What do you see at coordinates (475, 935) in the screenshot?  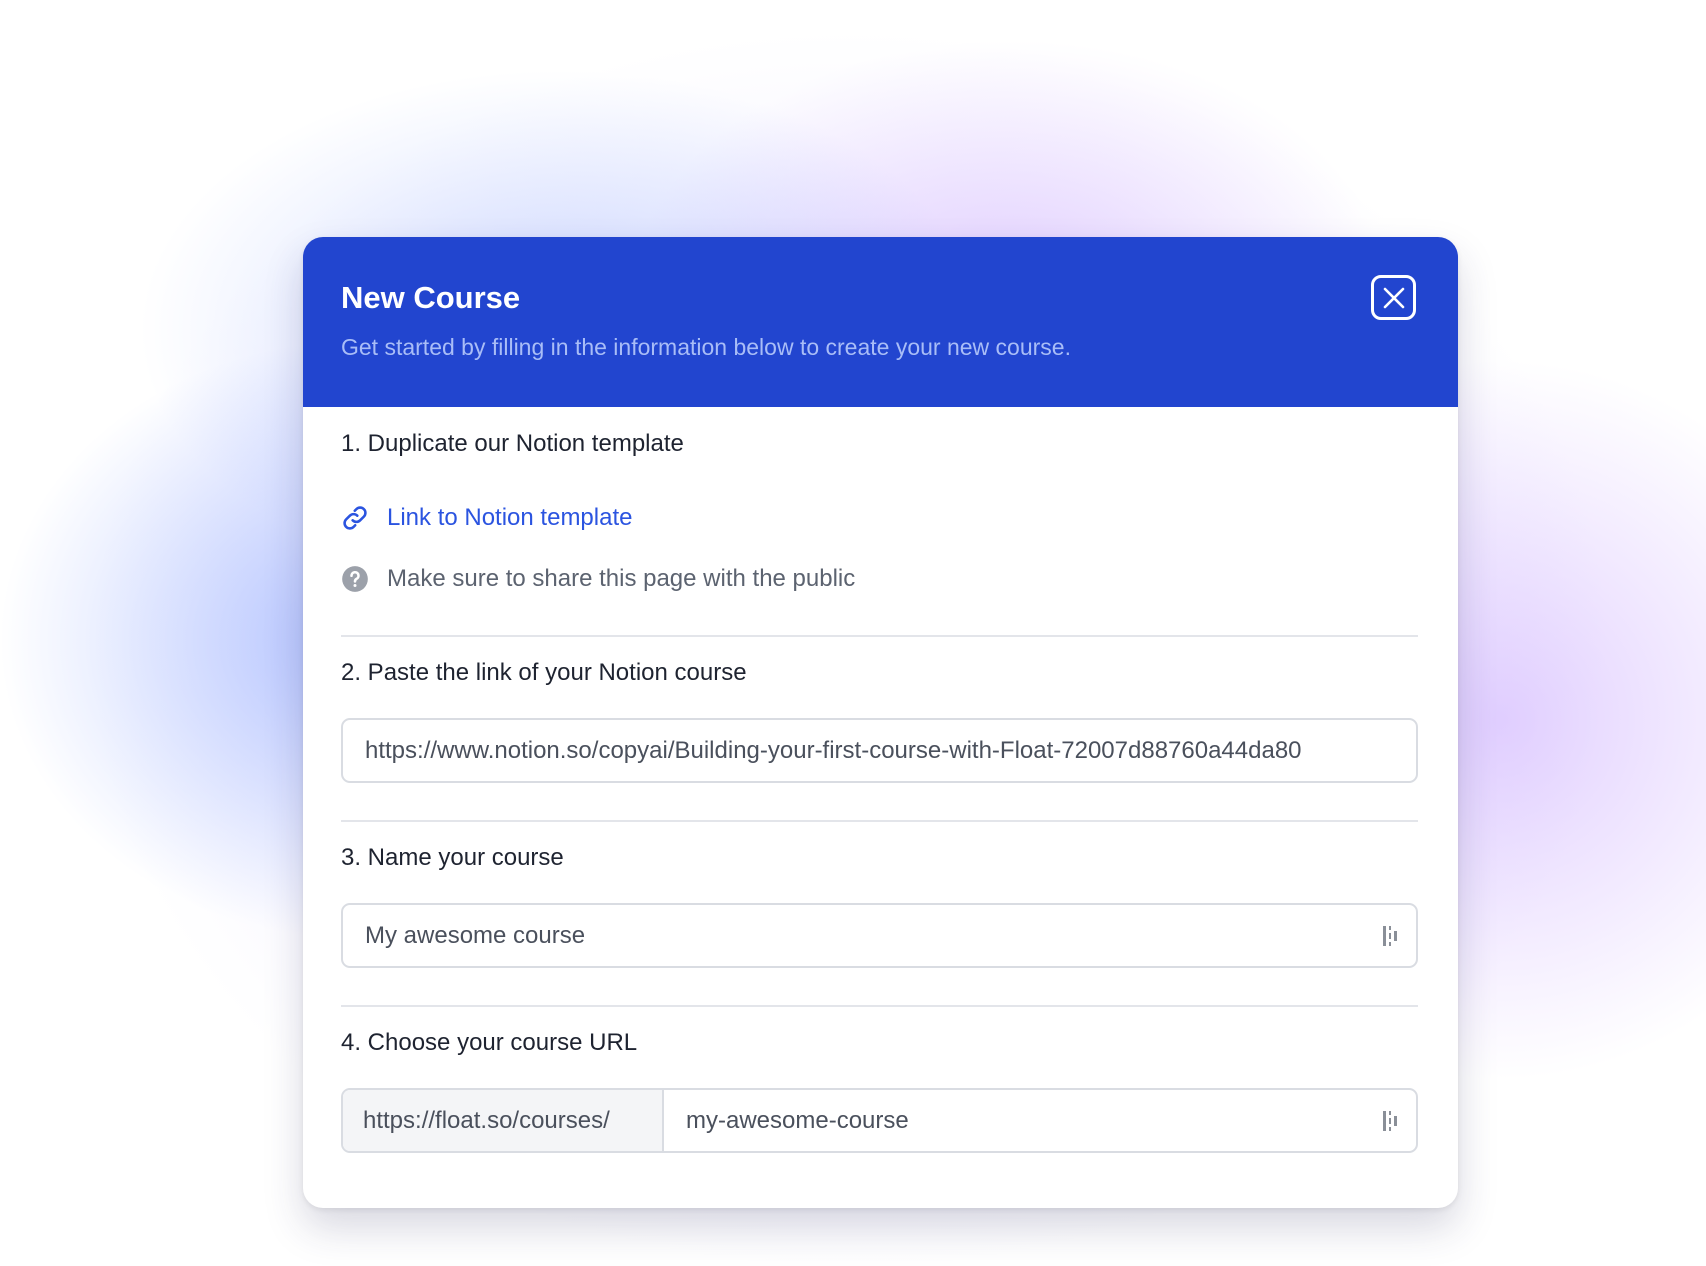 I see `course-name-value: My awesome course` at bounding box center [475, 935].